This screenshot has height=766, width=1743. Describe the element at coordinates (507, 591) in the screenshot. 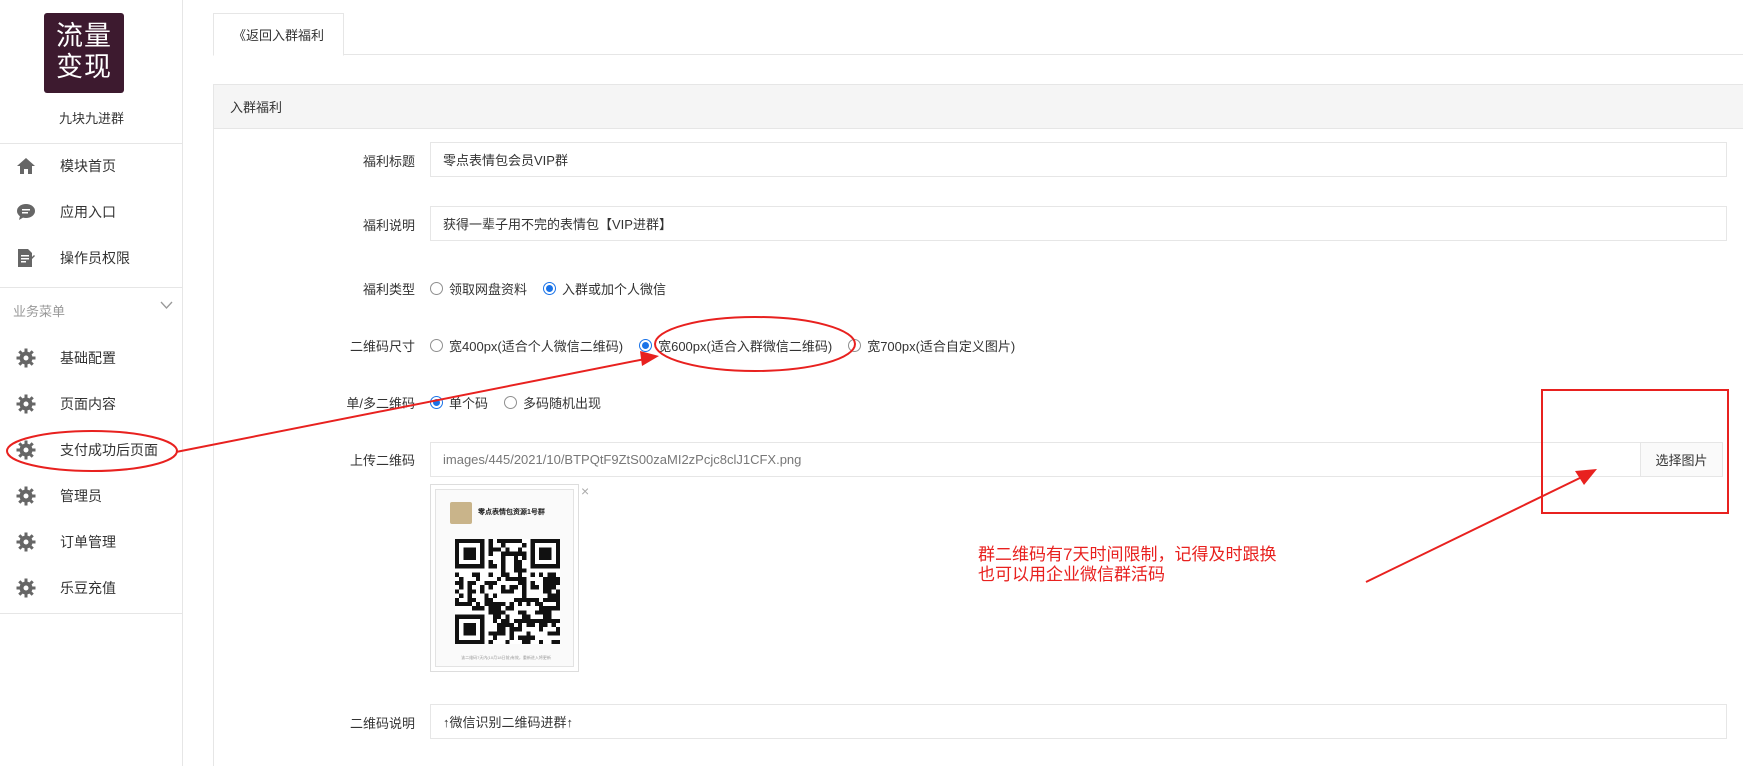

I see `qr-code-image` at that location.